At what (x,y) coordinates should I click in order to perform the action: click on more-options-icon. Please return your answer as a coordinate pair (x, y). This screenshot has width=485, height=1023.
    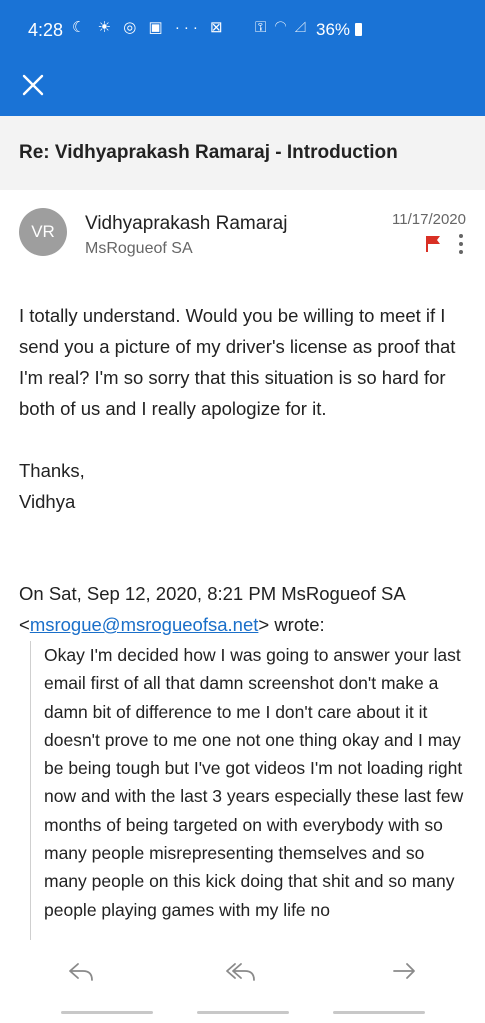
    Looking at the image, I should click on (461, 245).